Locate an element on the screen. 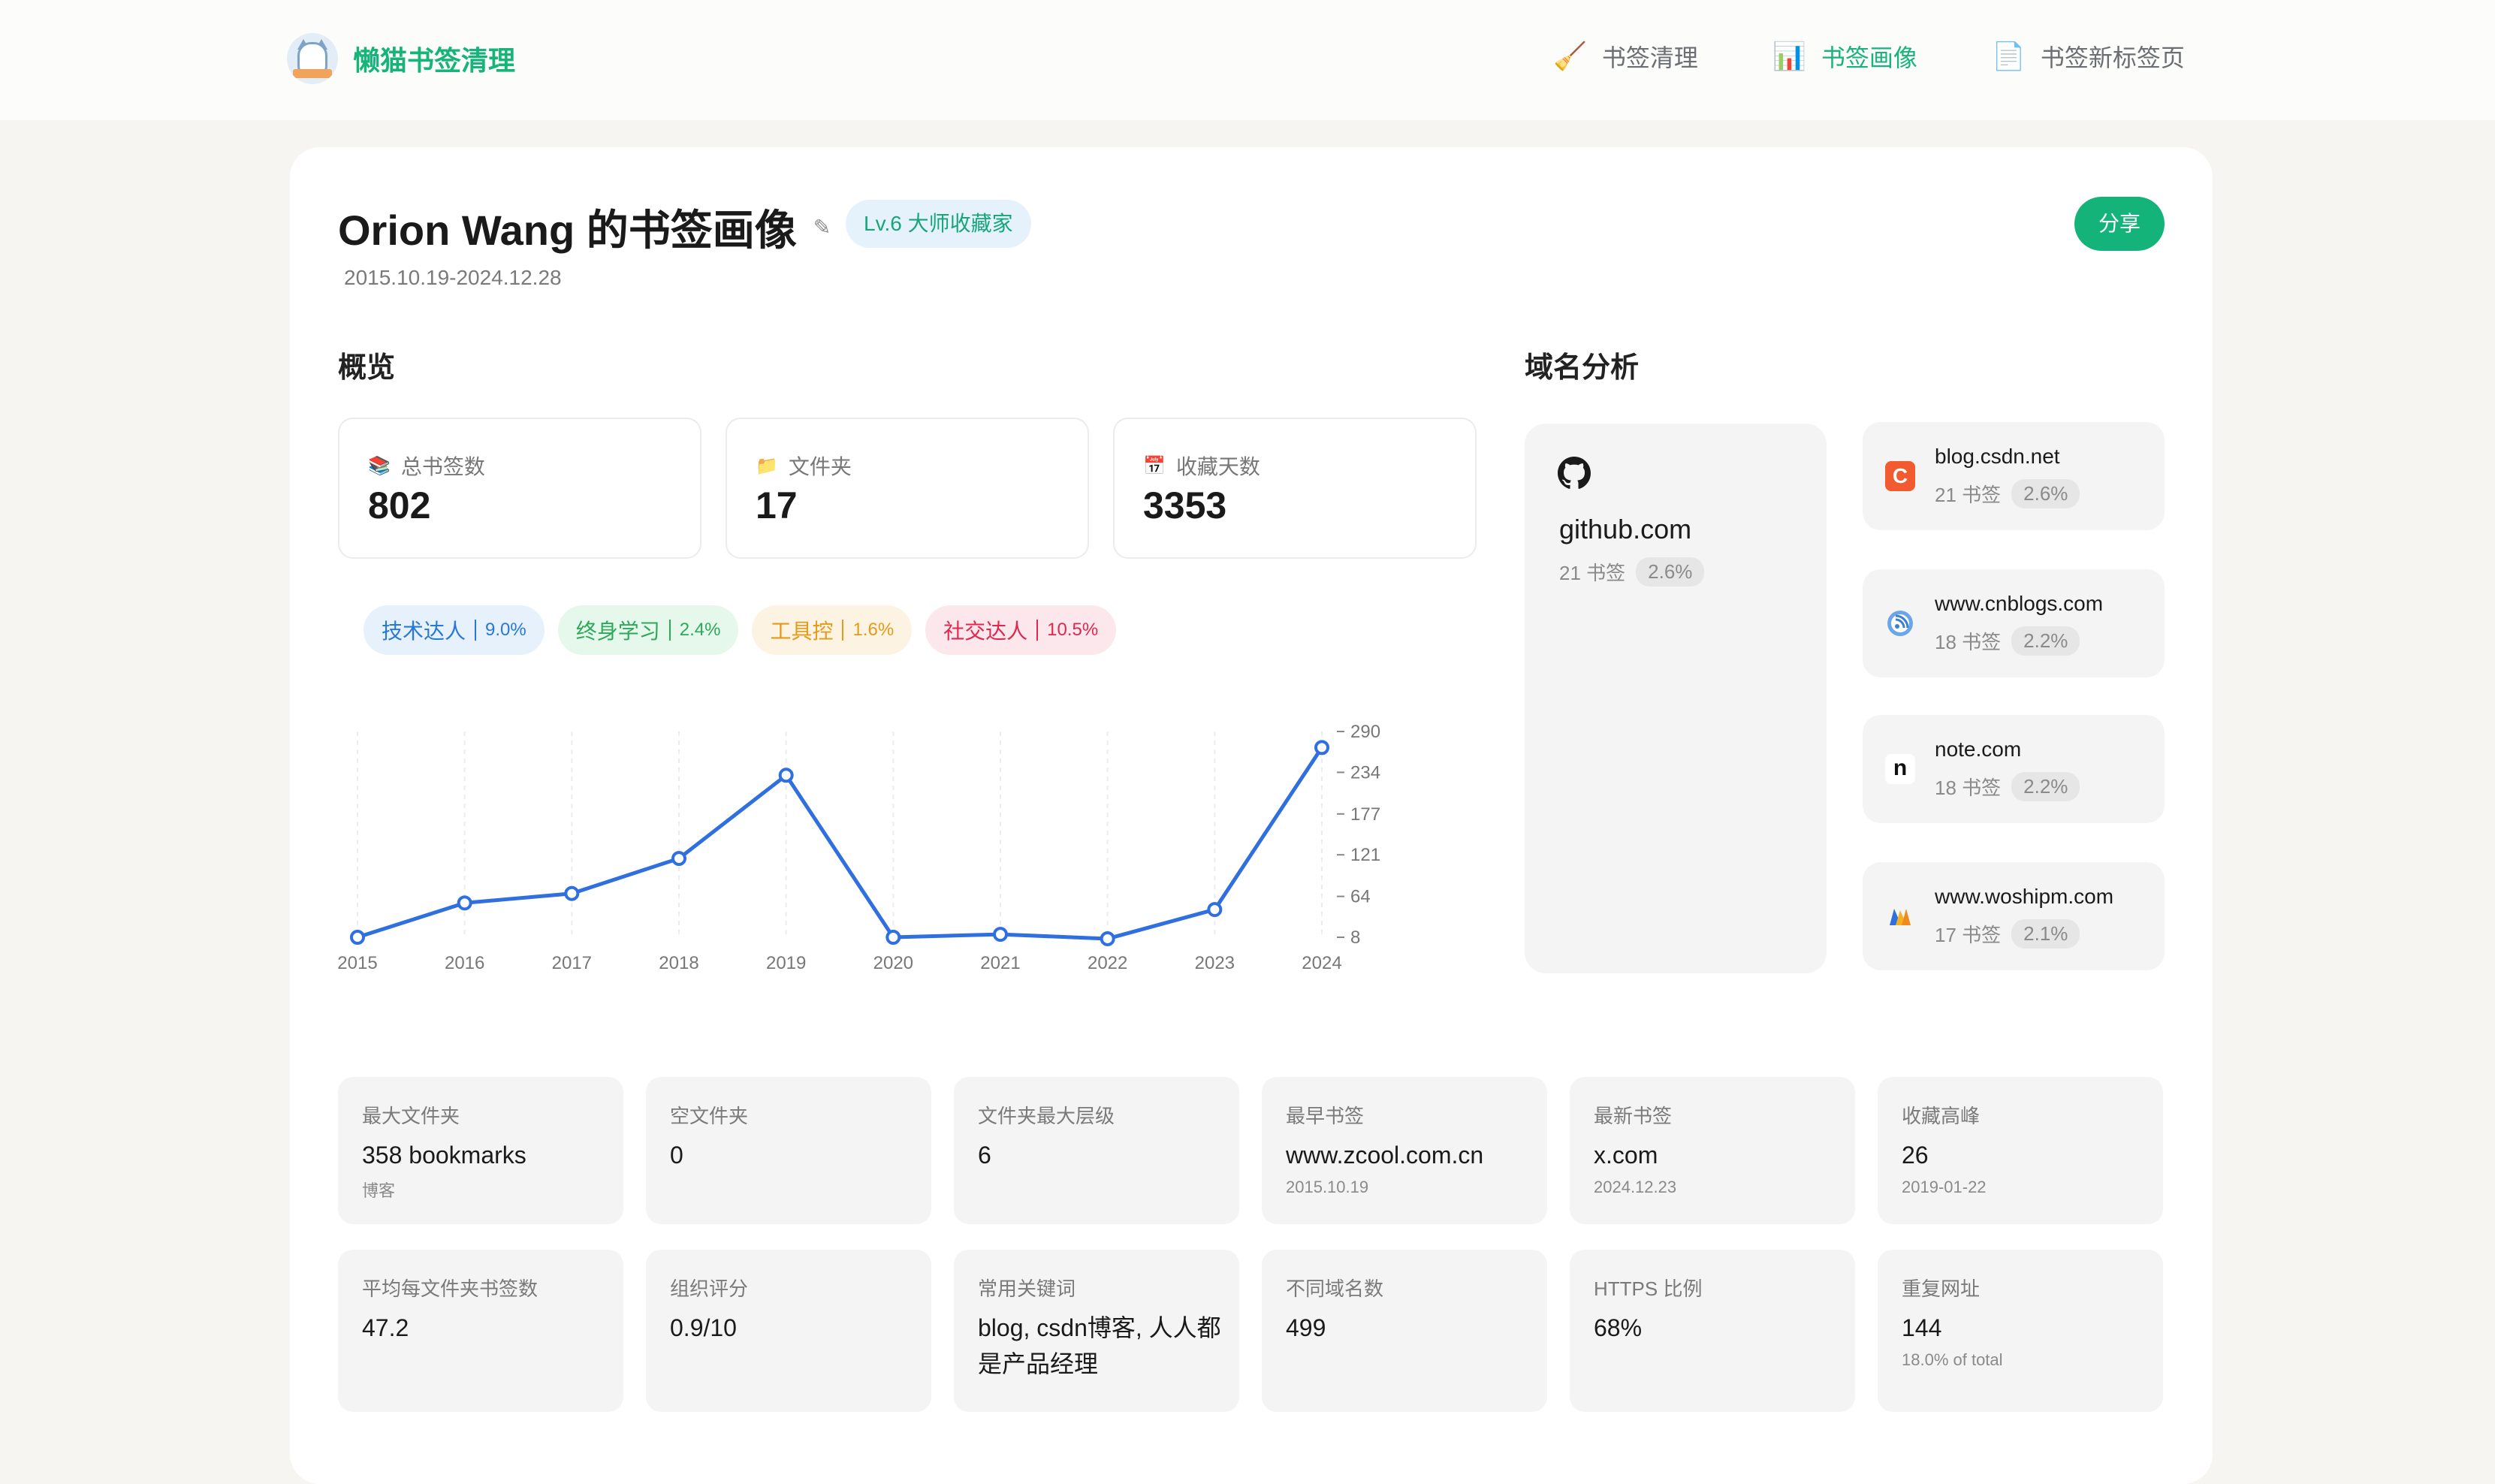 The width and height of the screenshot is (2495, 1484). x-tick-label: 2024 is located at coordinates (1321, 963).